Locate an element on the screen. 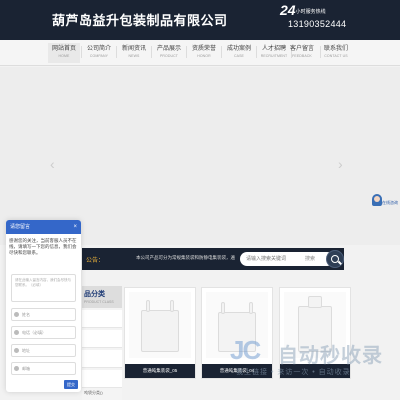 Image resolution: width=400 pixels, height=400 pixels. online-service-widget: 在线咨询 is located at coordinates (385, 205).